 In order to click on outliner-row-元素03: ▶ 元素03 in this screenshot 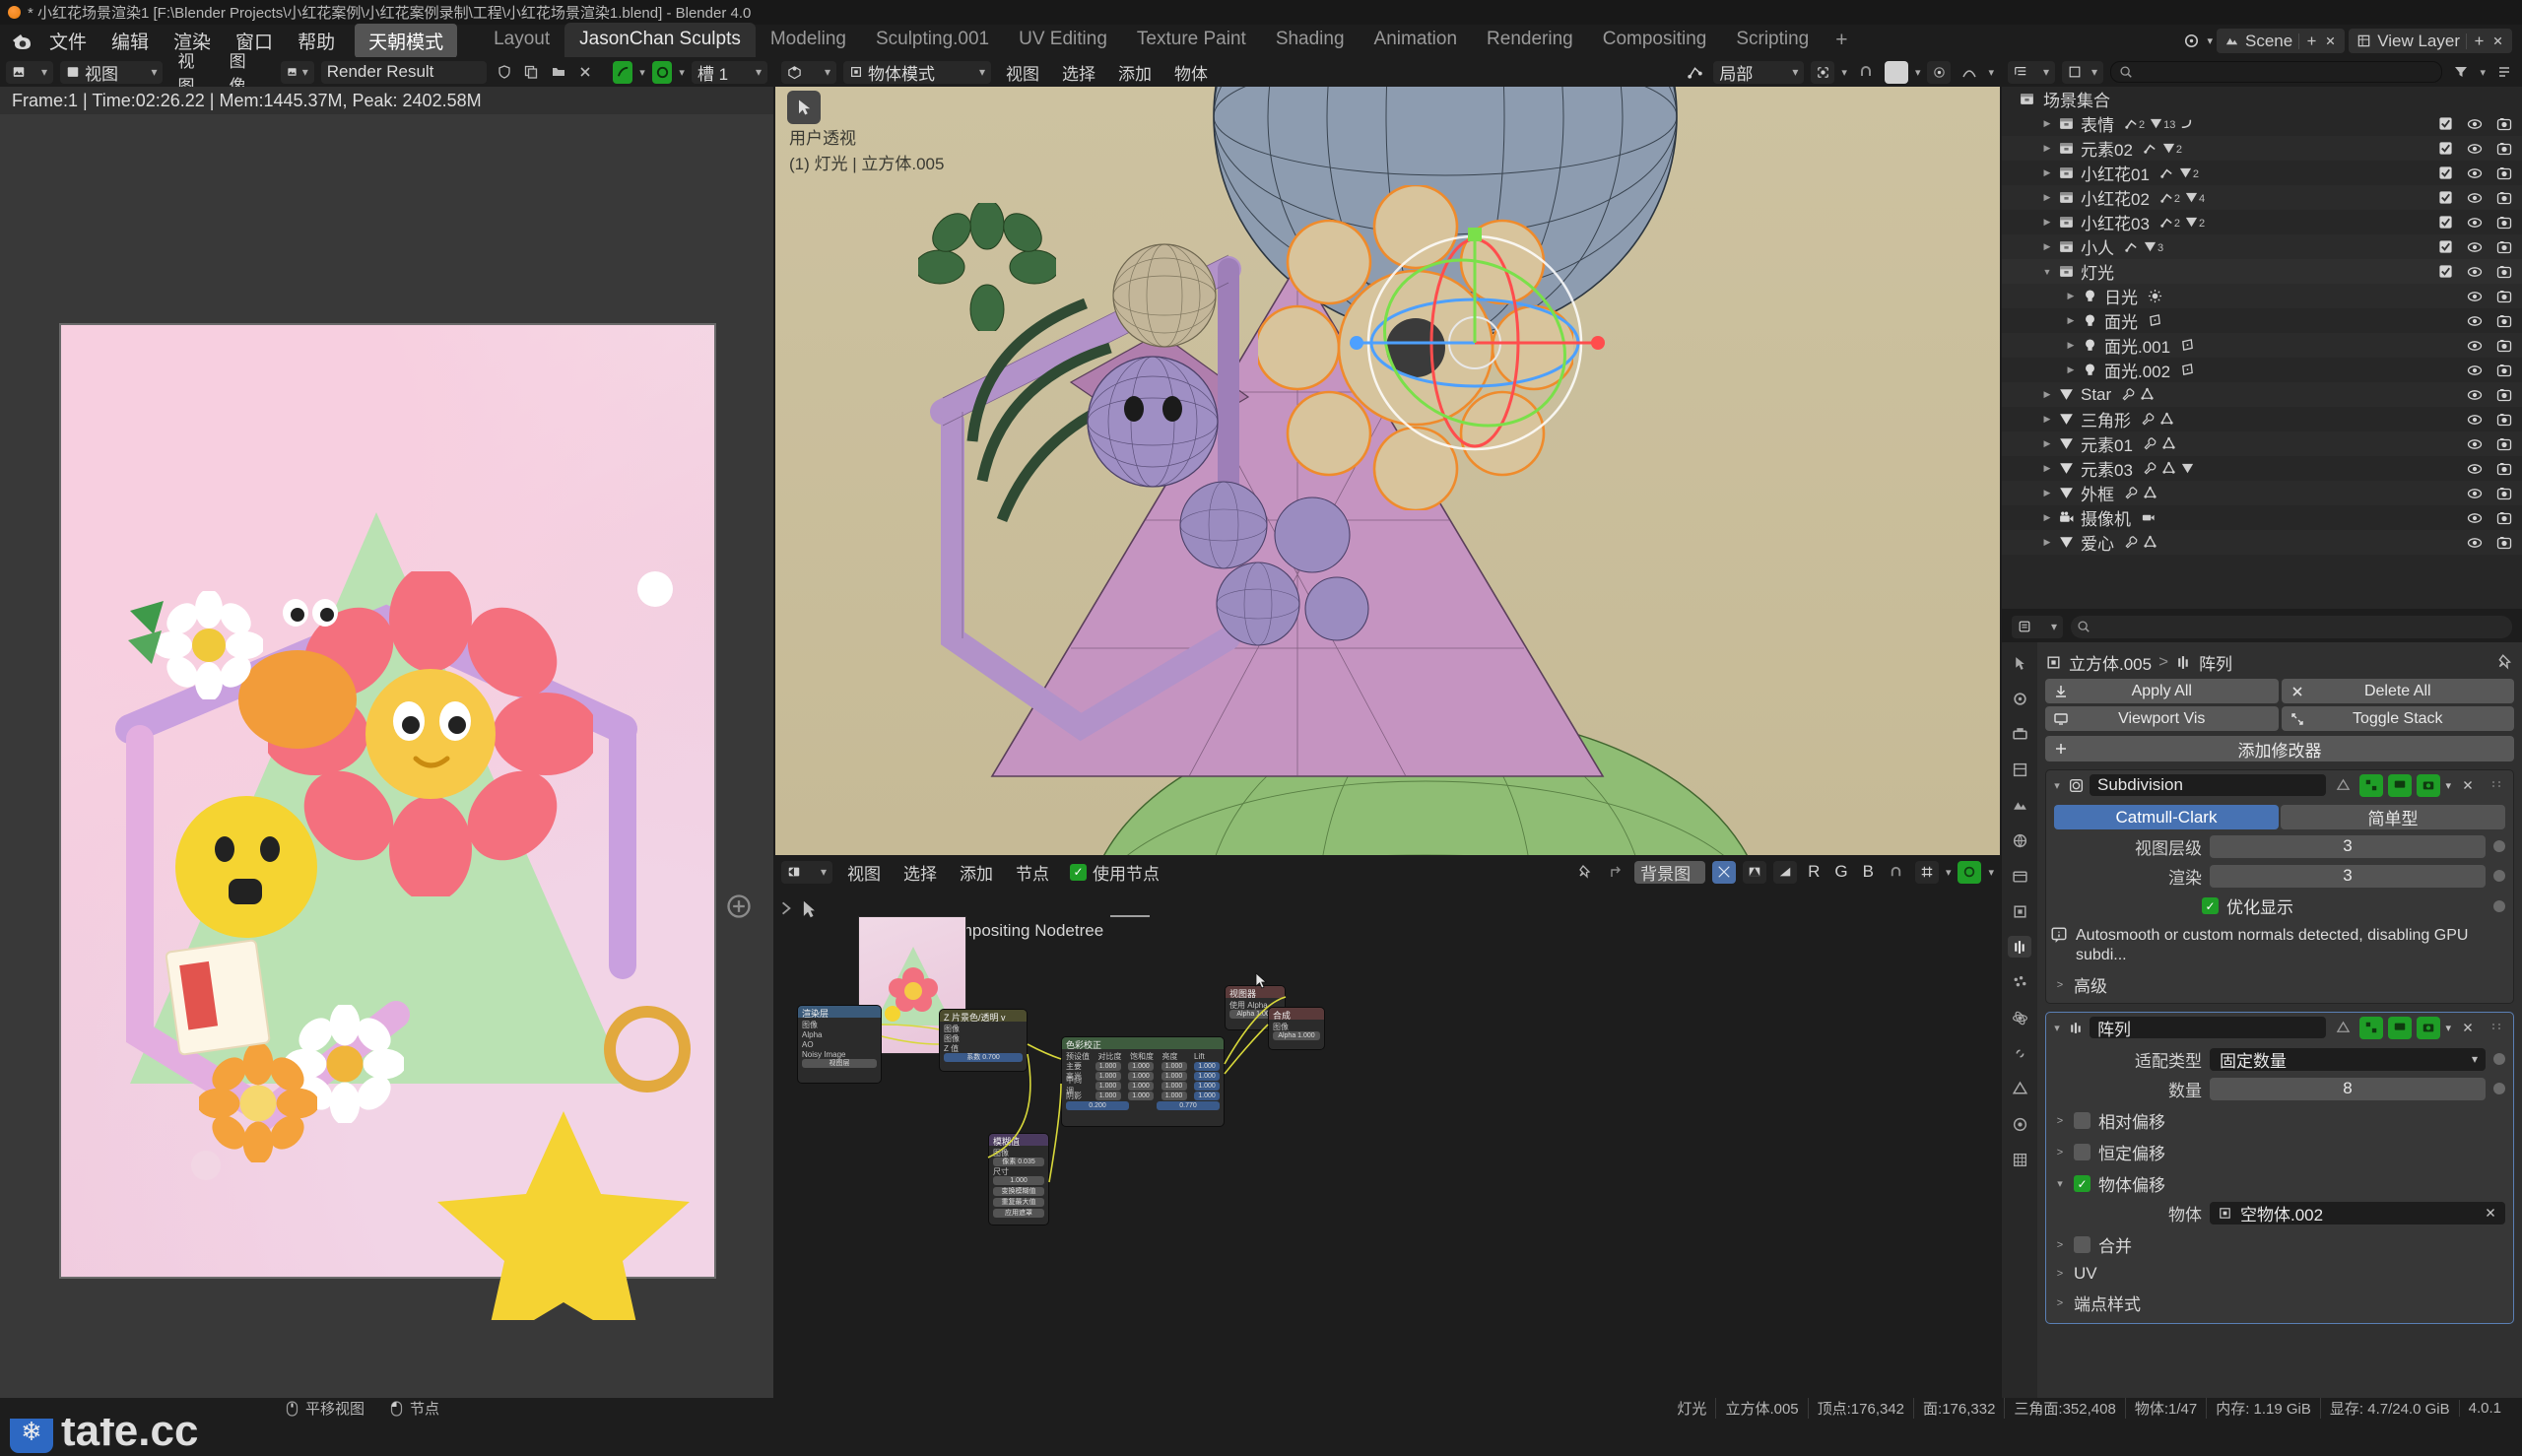, I will do `click(2262, 468)`.